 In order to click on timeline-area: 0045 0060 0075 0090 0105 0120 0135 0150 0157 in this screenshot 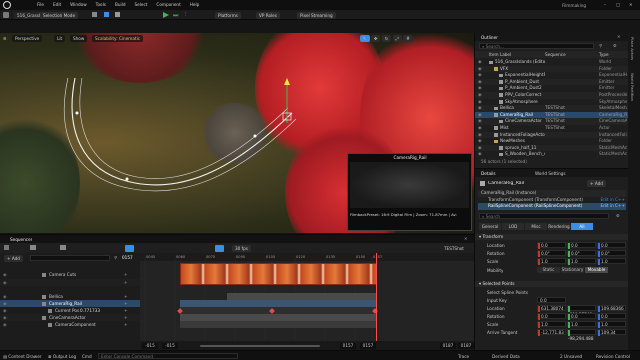, I will do `click(307, 297)`.